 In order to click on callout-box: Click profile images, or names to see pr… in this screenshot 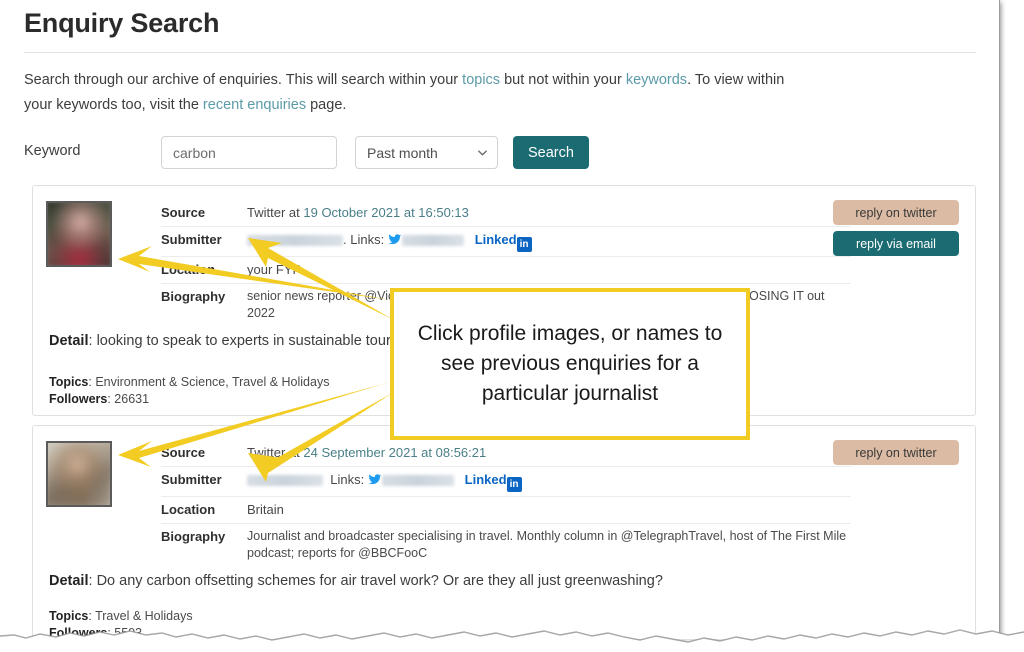, I will do `click(570, 364)`.